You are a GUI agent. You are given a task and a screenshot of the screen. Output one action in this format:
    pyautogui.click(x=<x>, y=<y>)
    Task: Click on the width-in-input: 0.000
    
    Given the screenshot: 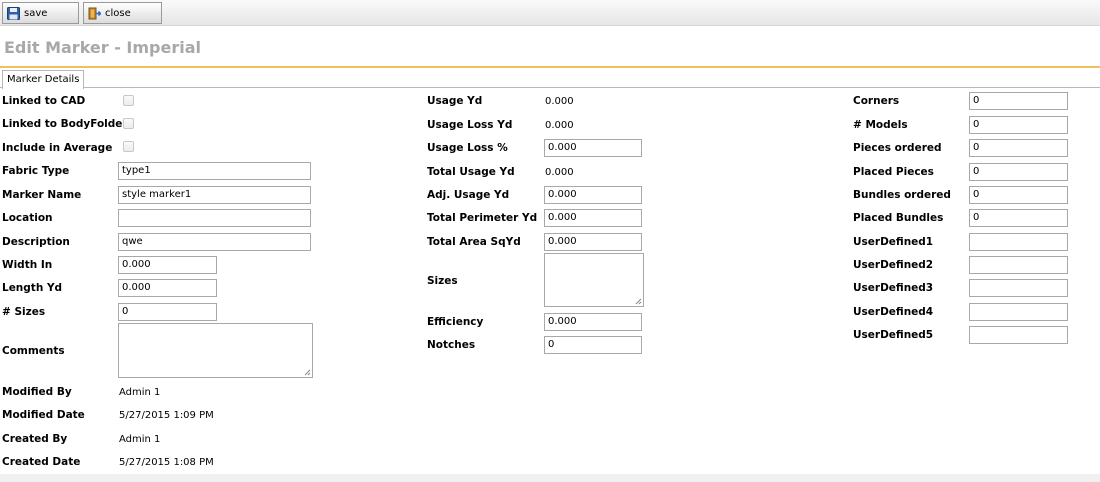 What is the action you would take?
    pyautogui.click(x=167, y=265)
    